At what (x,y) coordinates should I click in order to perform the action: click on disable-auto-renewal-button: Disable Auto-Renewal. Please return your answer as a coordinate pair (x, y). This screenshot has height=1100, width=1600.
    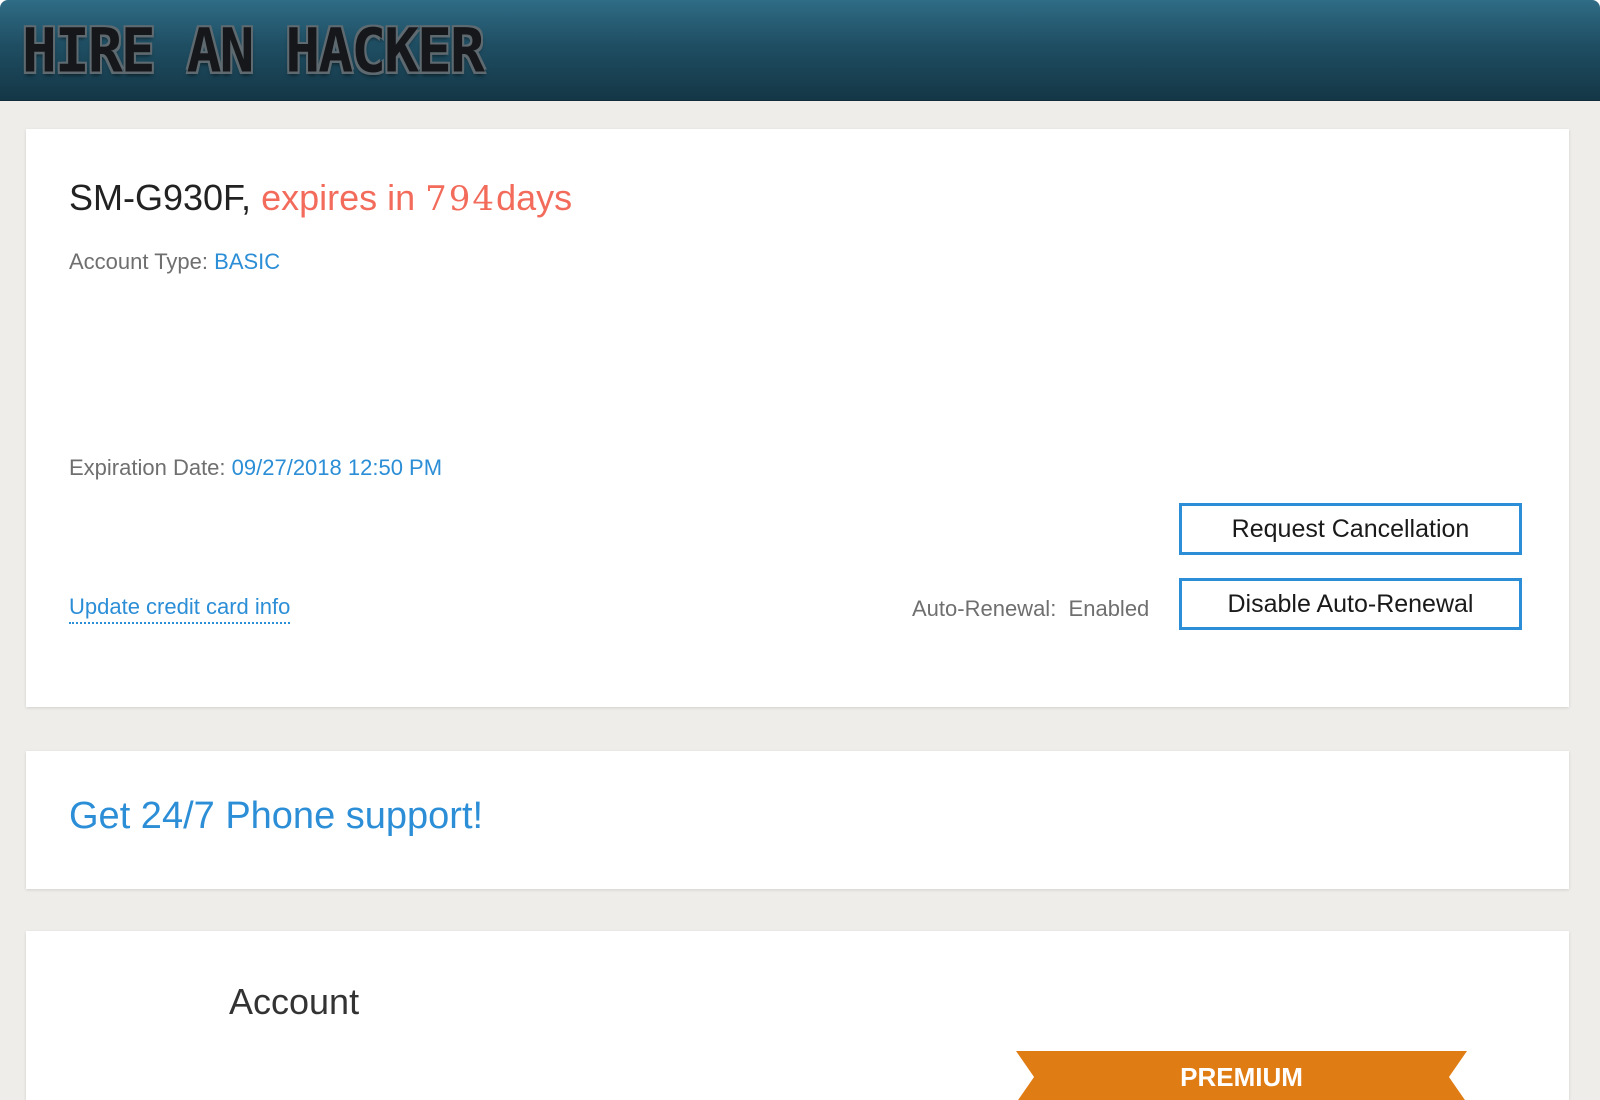
    Looking at the image, I should click on (1350, 604).